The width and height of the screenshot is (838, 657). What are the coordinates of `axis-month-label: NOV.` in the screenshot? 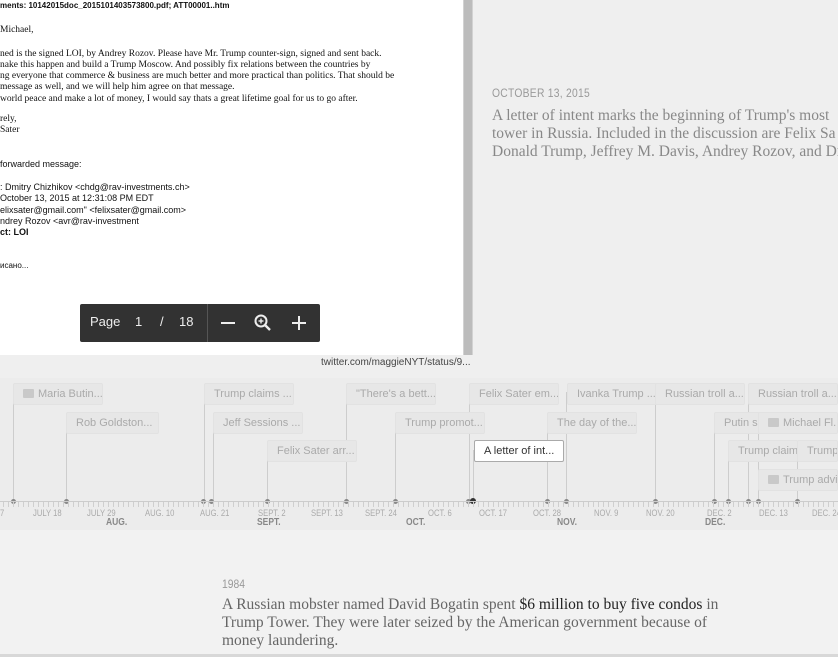 It's located at (567, 522).